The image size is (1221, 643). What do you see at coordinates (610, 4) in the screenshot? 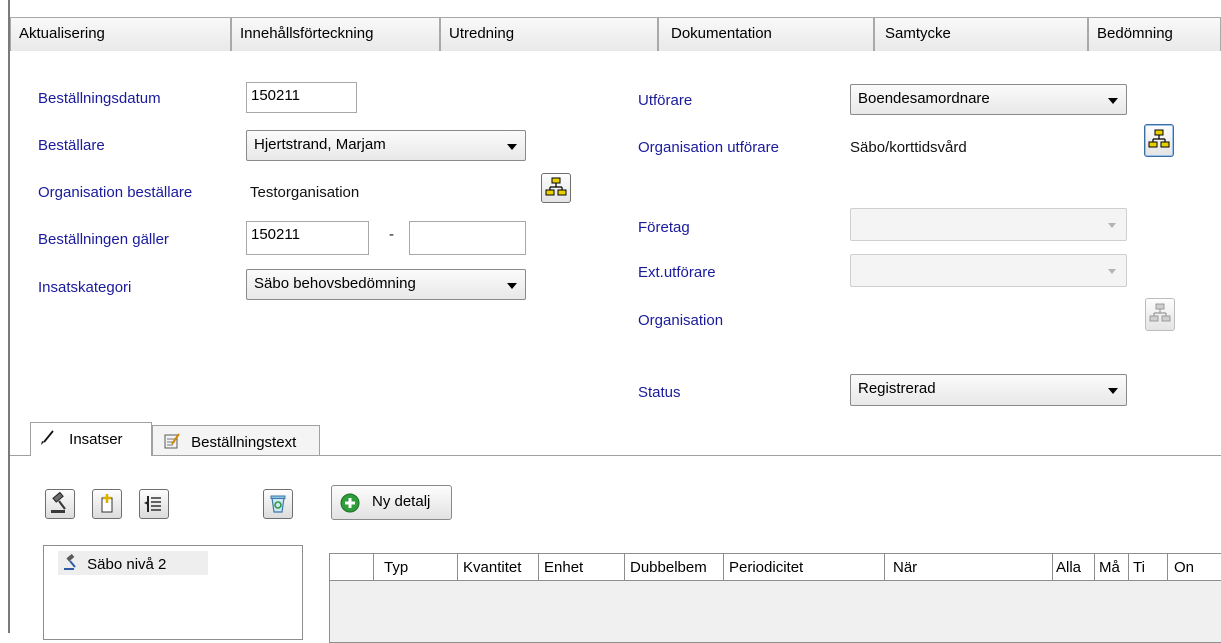
I see `window-top-margin` at bounding box center [610, 4].